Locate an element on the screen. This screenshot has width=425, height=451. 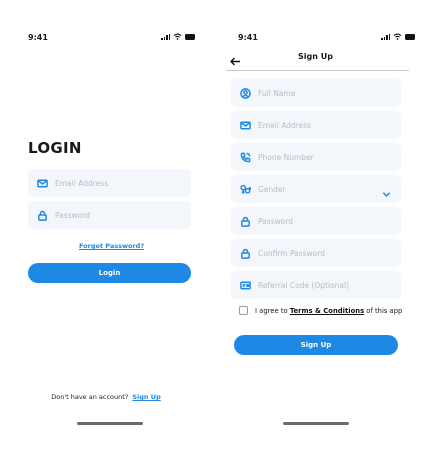
phone-field: Phone Number is located at coordinates (316, 157).